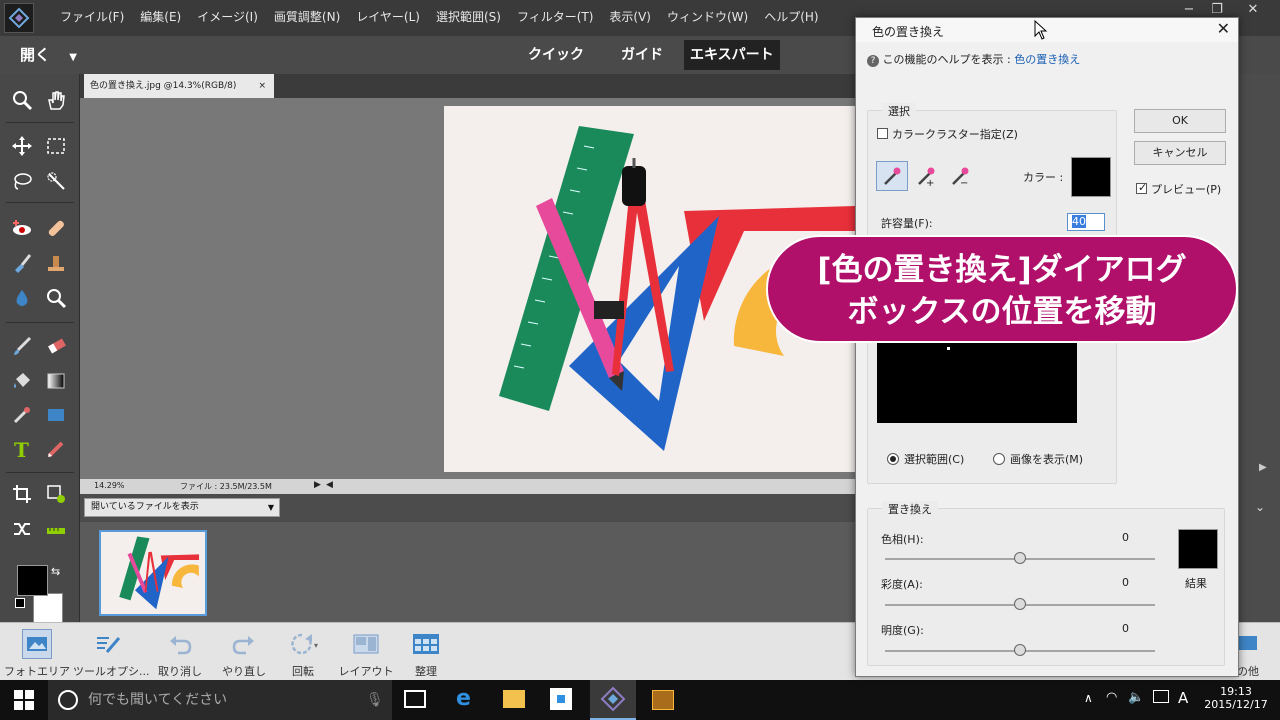 Image resolution: width=1280 pixels, height=720 pixels. I want to click on open-button: 開く ▼, so click(48, 54).